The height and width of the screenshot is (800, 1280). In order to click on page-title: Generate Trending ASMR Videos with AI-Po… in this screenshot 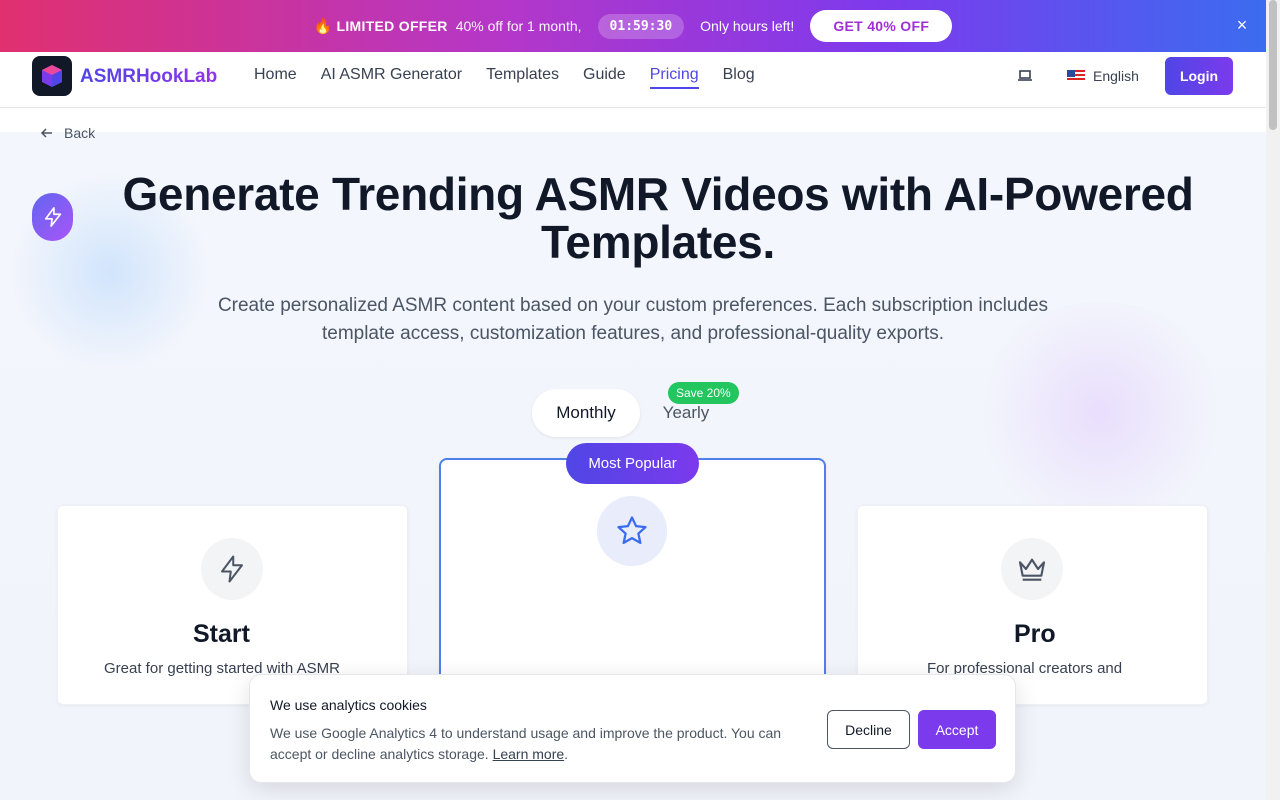, I will do `click(658, 218)`.